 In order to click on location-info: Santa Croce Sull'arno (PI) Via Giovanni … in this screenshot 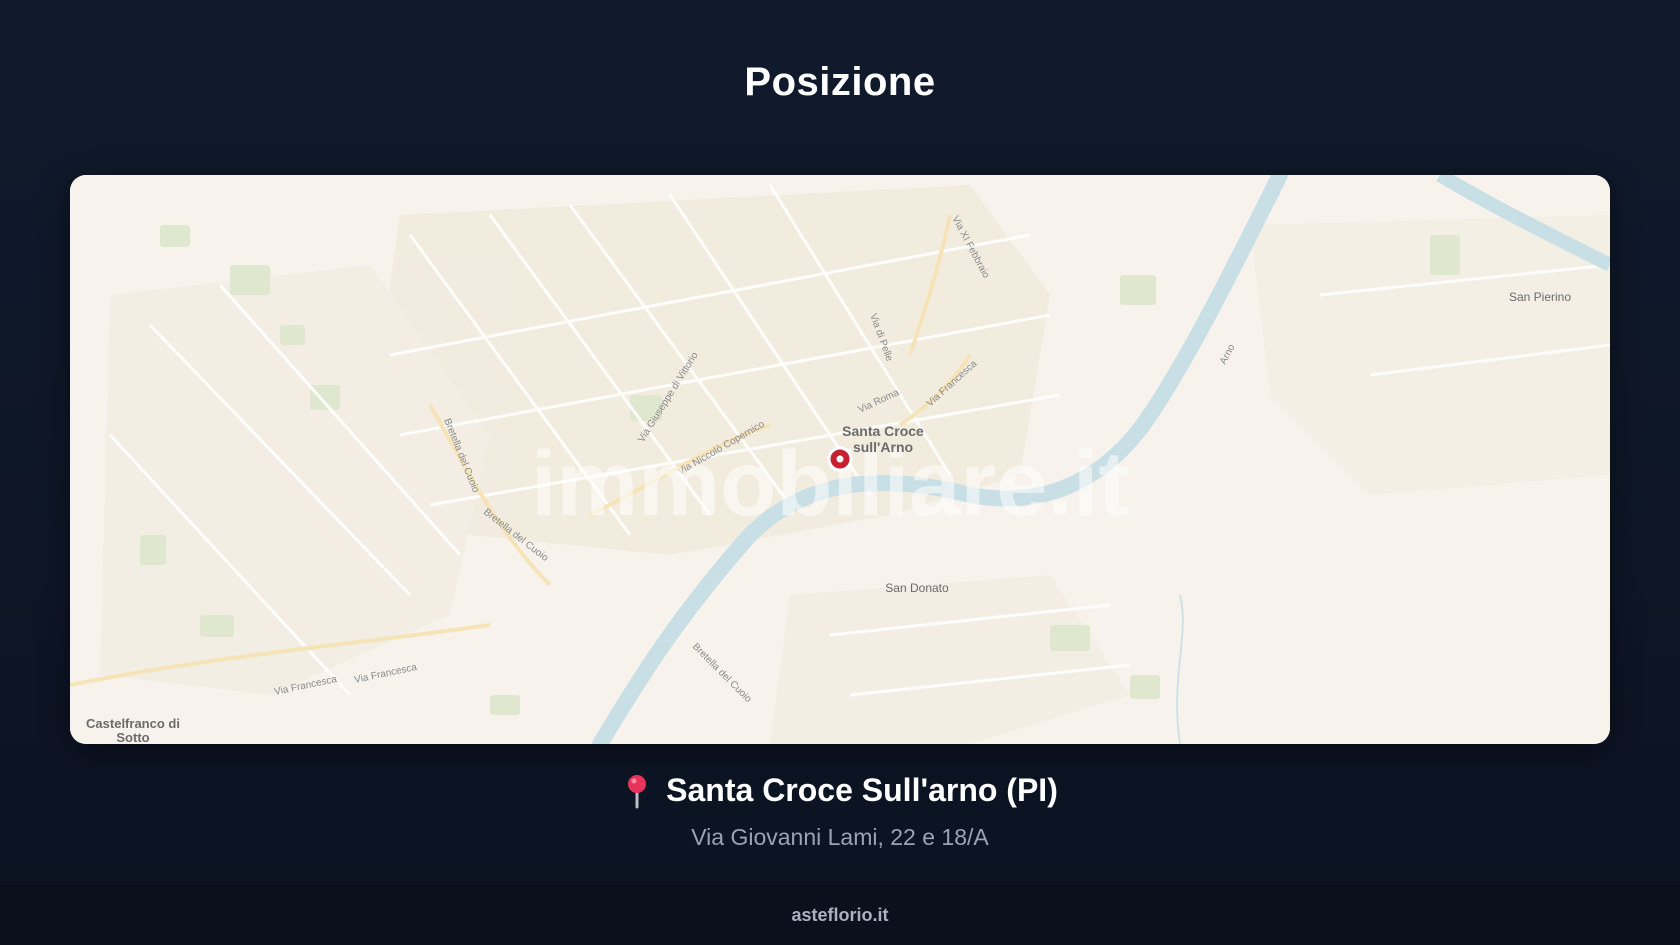, I will do `click(840, 811)`.